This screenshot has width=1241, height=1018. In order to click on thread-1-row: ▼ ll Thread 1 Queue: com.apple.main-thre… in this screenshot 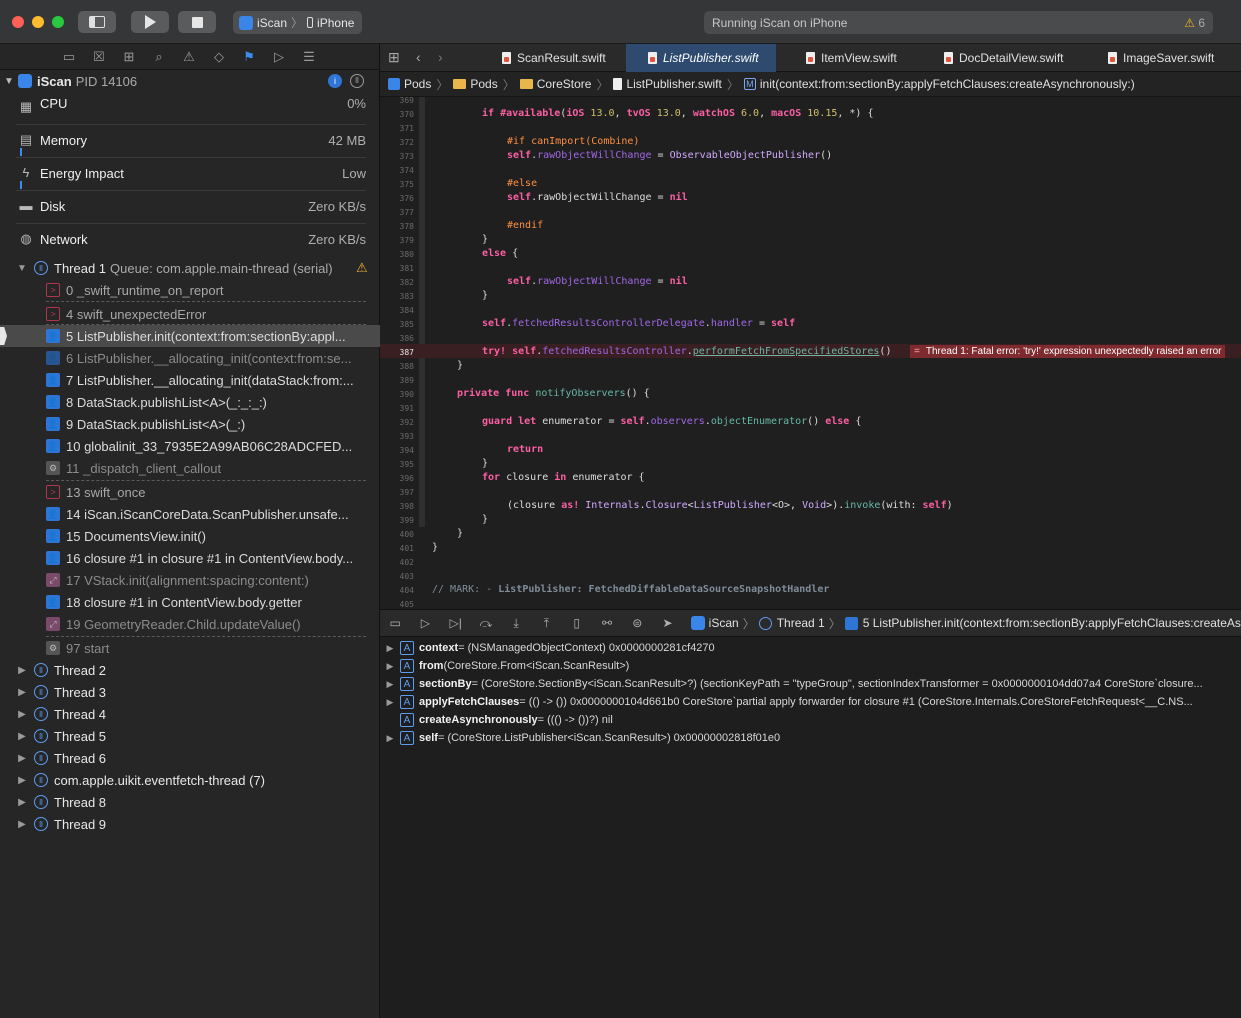, I will do `click(190, 268)`.